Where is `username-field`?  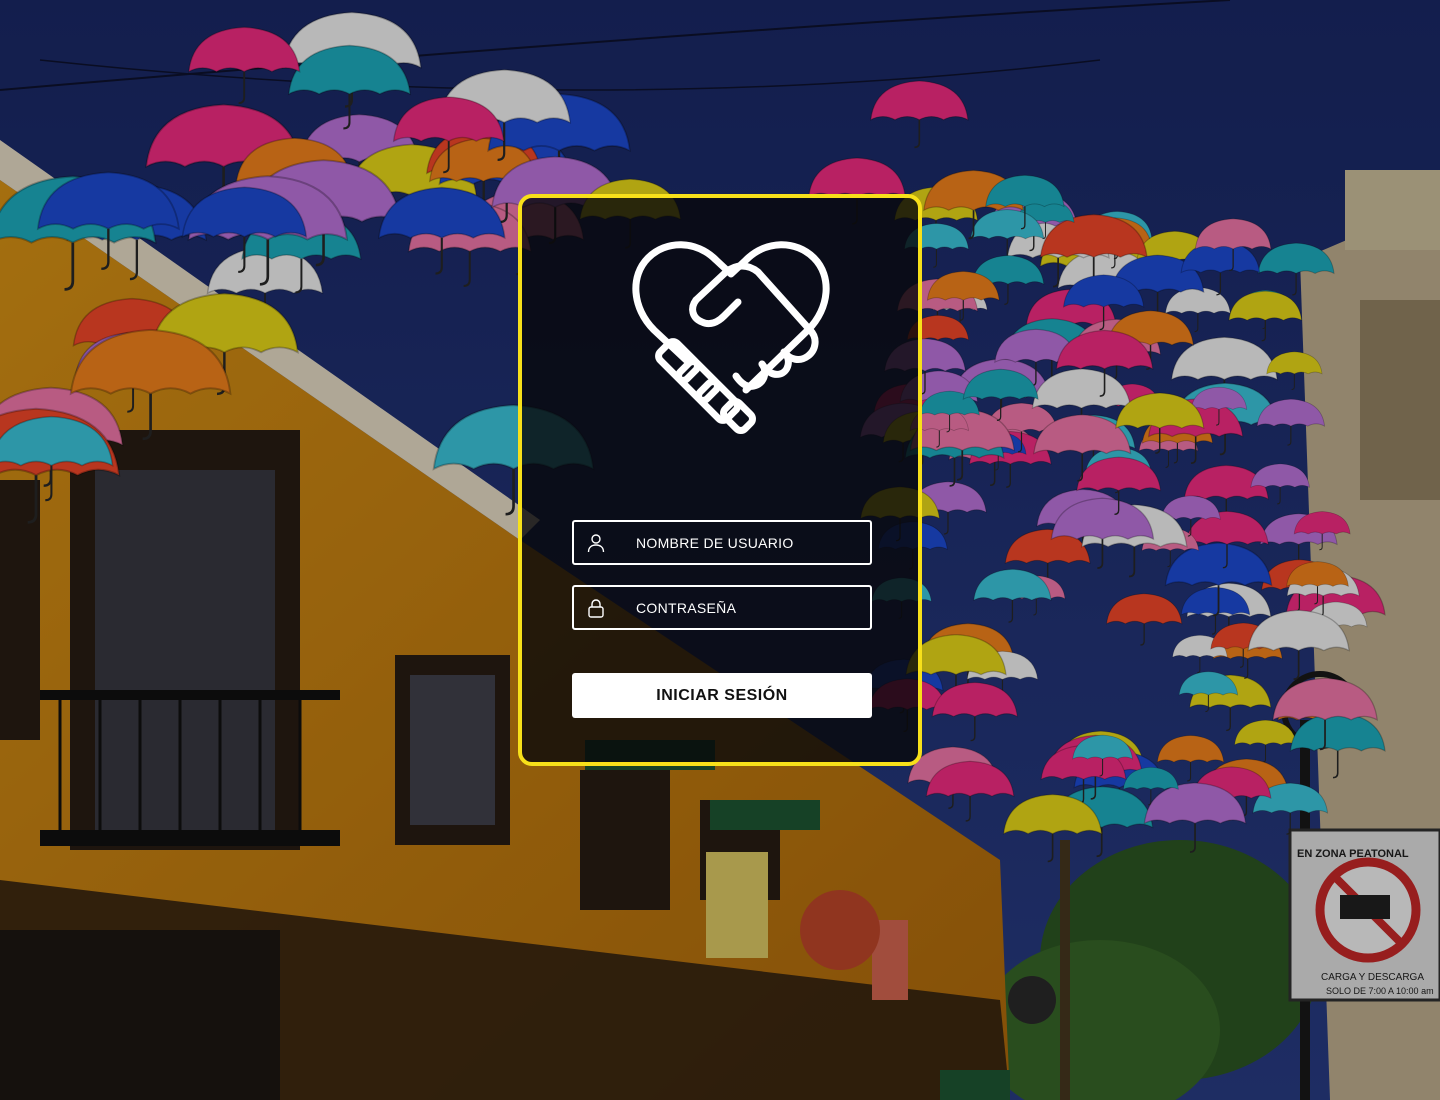 username-field is located at coordinates (722, 542).